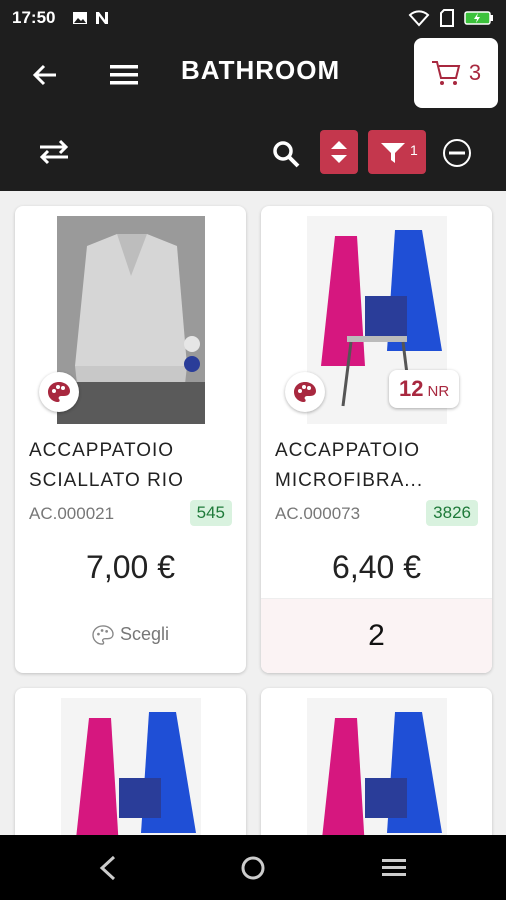  I want to click on filter-icon, so click(393, 153).